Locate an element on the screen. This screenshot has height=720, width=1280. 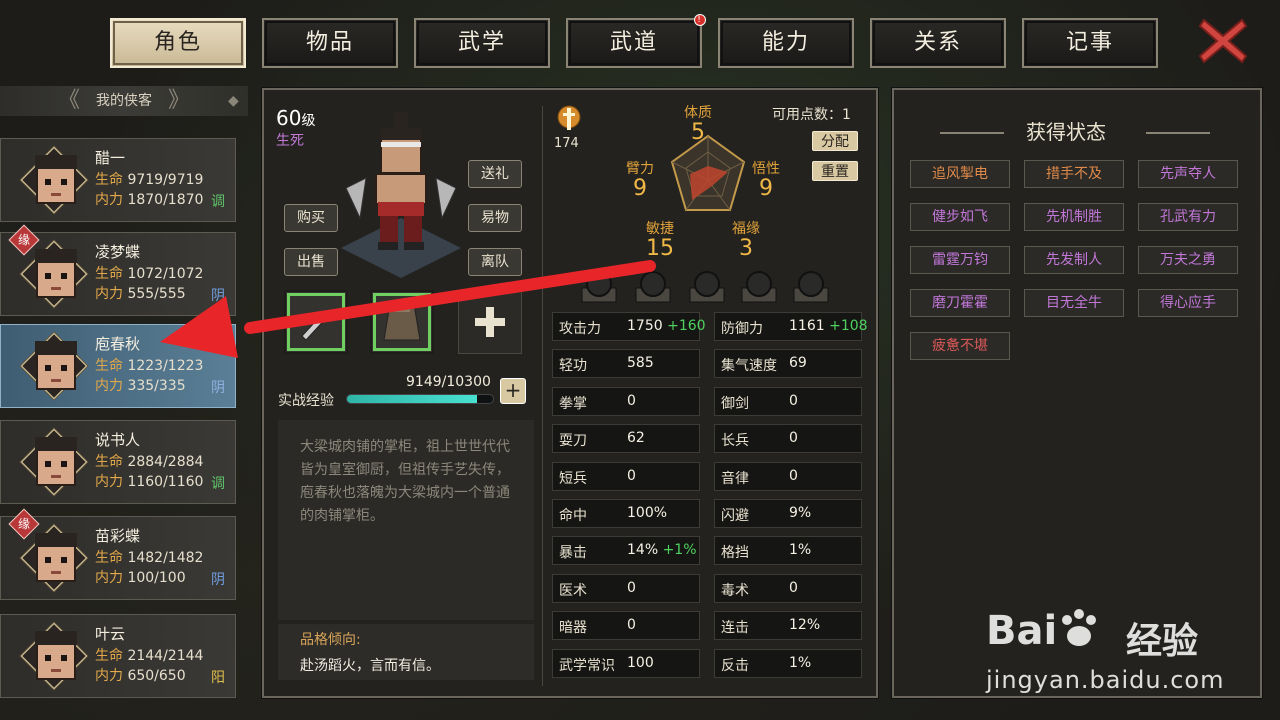
stat-number: 100 is located at coordinates (640, 662).